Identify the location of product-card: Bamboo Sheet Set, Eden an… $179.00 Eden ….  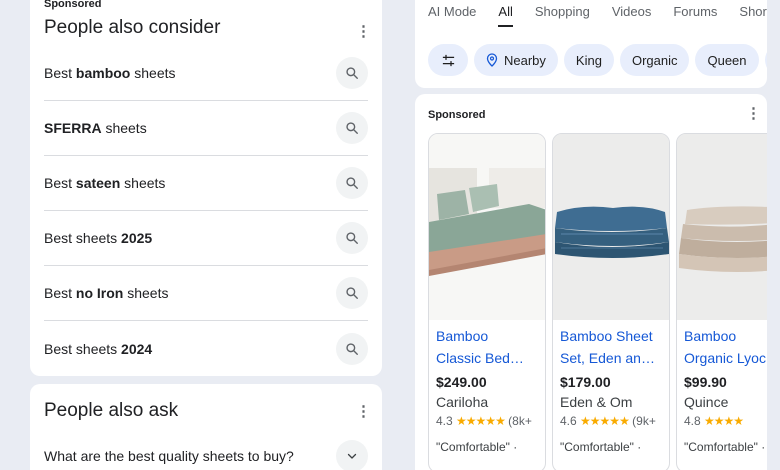
(611, 301).